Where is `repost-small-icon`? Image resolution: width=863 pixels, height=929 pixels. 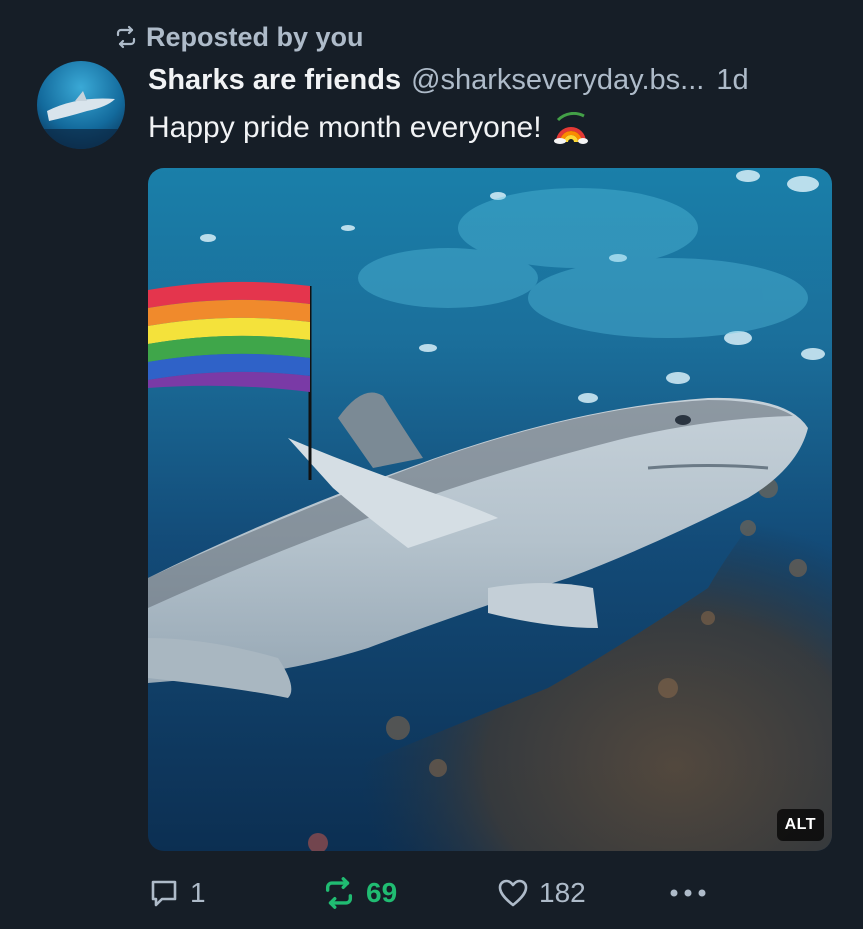 repost-small-icon is located at coordinates (126, 37).